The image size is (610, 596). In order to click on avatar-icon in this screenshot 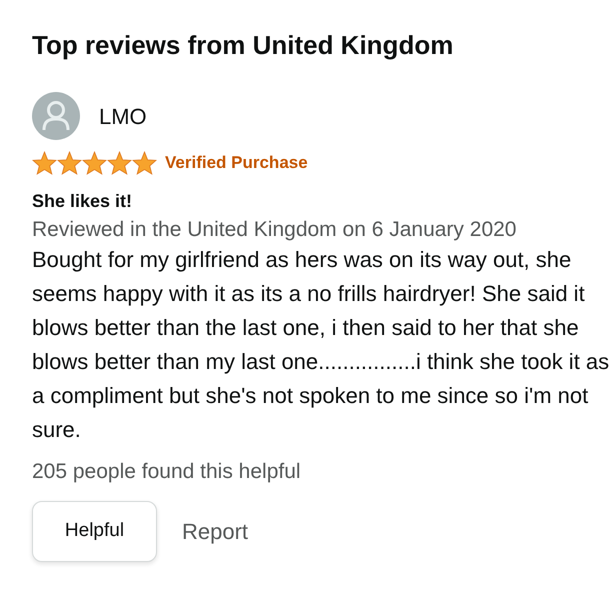, I will do `click(56, 116)`.